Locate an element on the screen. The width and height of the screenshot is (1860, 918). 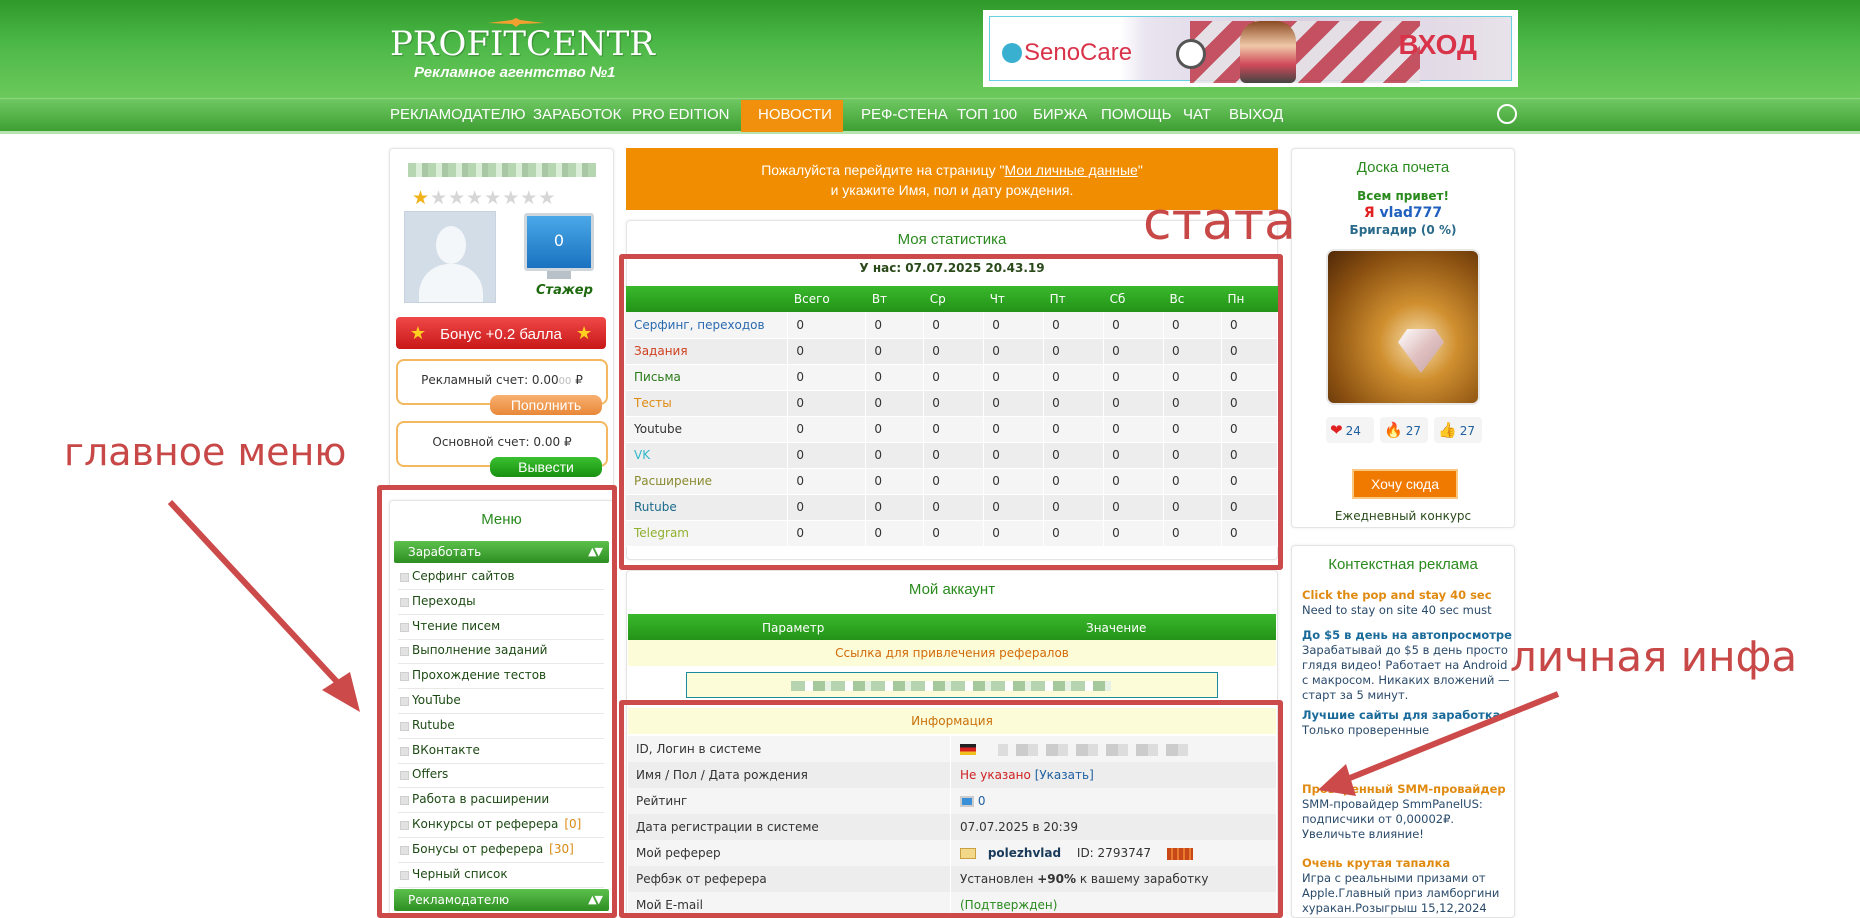
context-ads-title: Контекстная реклама is located at coordinates (1403, 564).